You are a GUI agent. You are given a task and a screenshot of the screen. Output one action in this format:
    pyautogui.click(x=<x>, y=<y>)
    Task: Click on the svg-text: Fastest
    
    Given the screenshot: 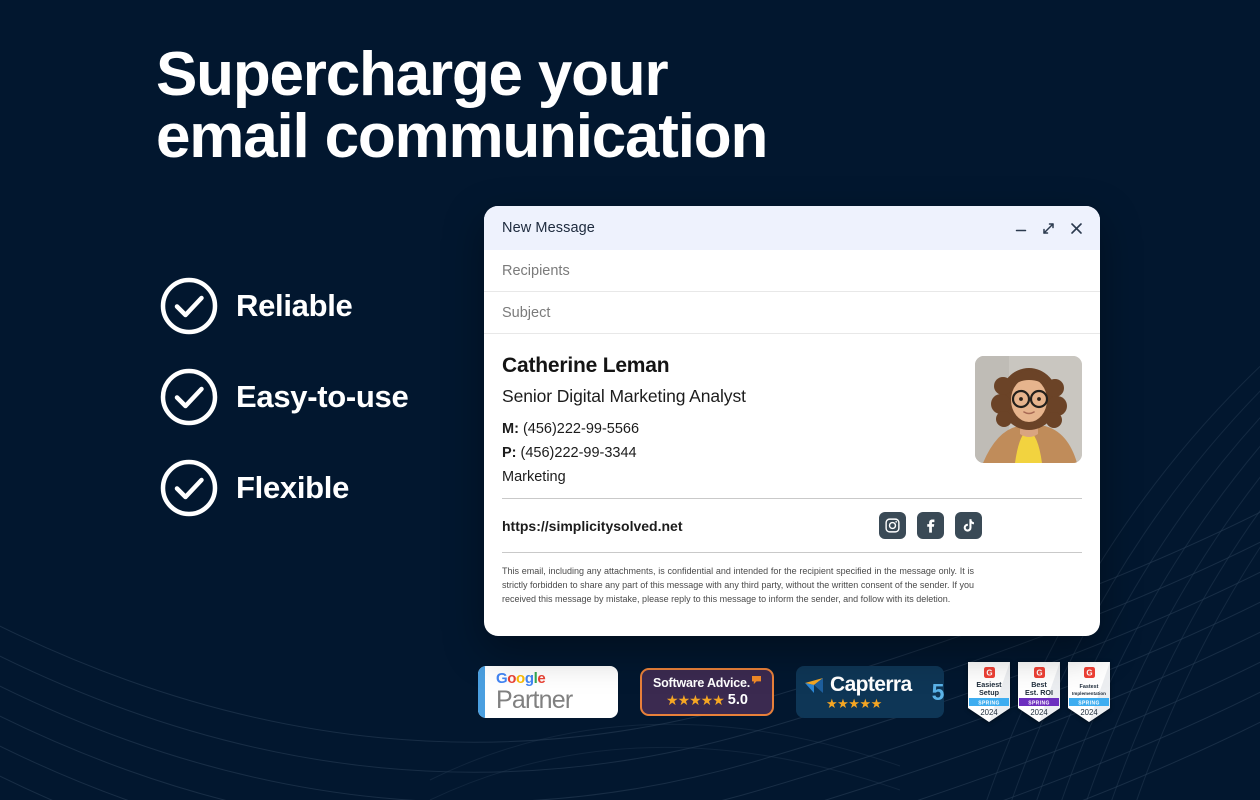 What is the action you would take?
    pyautogui.click(x=1089, y=687)
    